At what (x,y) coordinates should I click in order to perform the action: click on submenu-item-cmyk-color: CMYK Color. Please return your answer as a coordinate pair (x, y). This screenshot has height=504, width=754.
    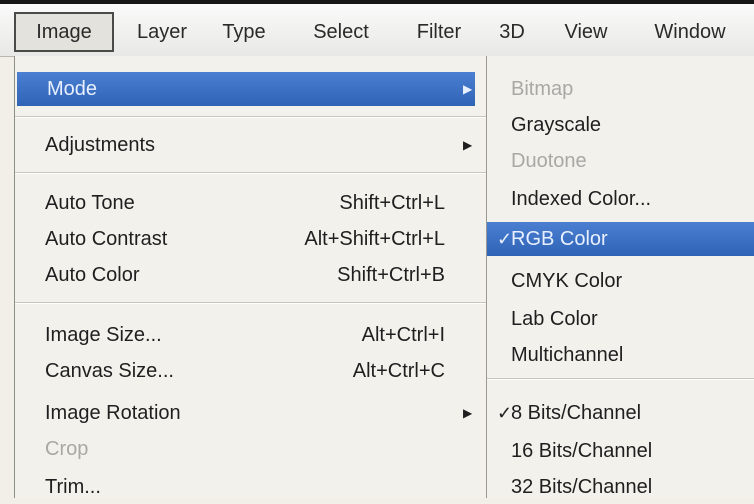
    Looking at the image, I should click on (620, 281).